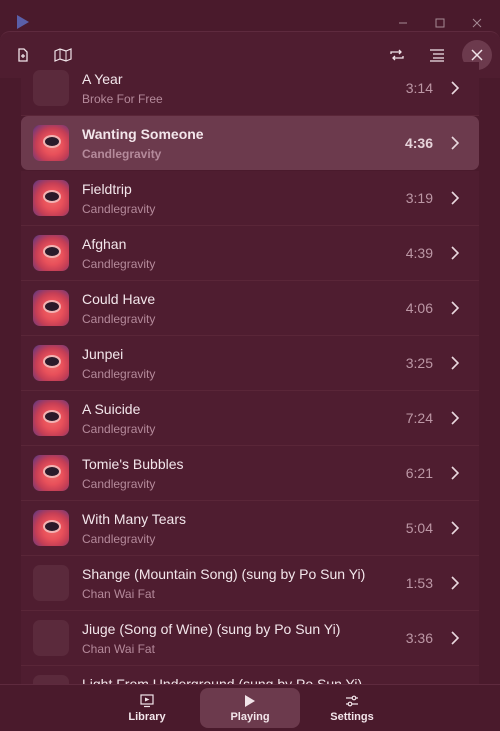  Describe the element at coordinates (134, 519) in the screenshot. I see `track-title: With Many Tears` at that location.